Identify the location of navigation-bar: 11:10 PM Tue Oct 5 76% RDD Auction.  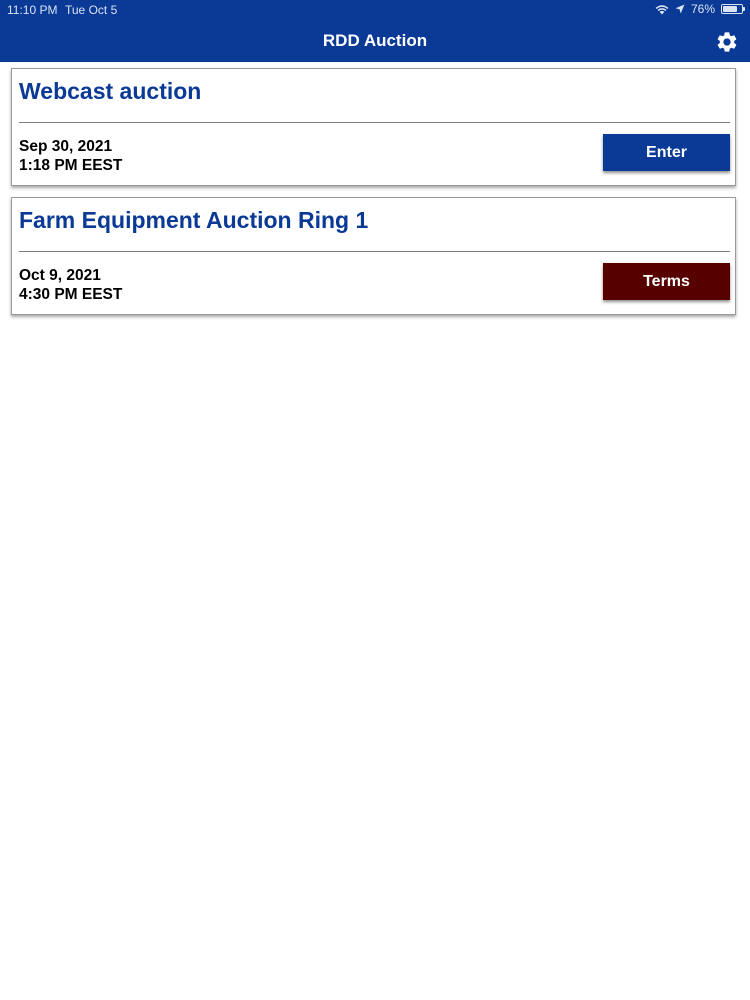
(375, 31).